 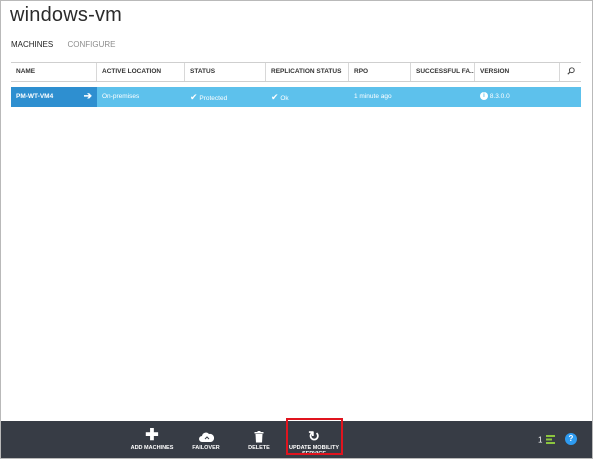 I want to click on tab-bar: MACHINES CONFIGURE, so click(x=69, y=44).